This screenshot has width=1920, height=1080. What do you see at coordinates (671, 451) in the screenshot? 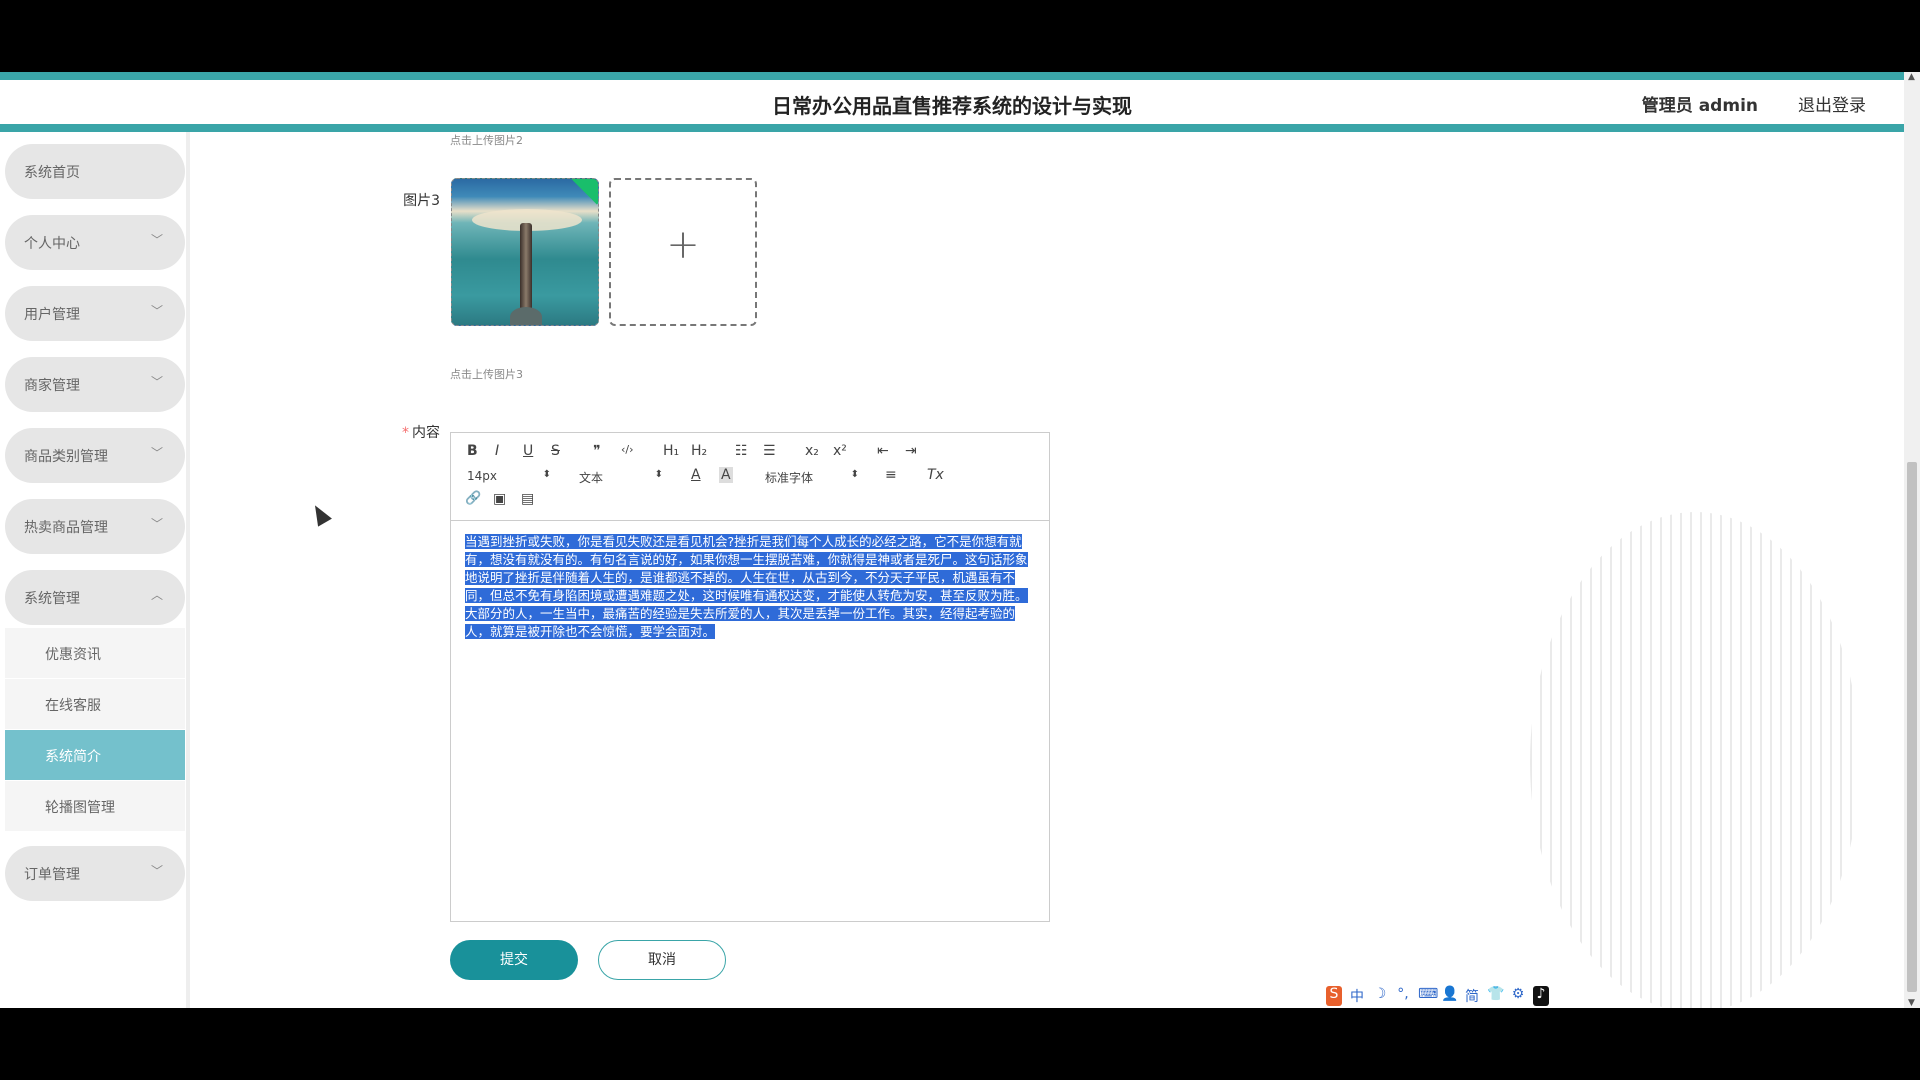
I see `h1-button: H₁` at bounding box center [671, 451].